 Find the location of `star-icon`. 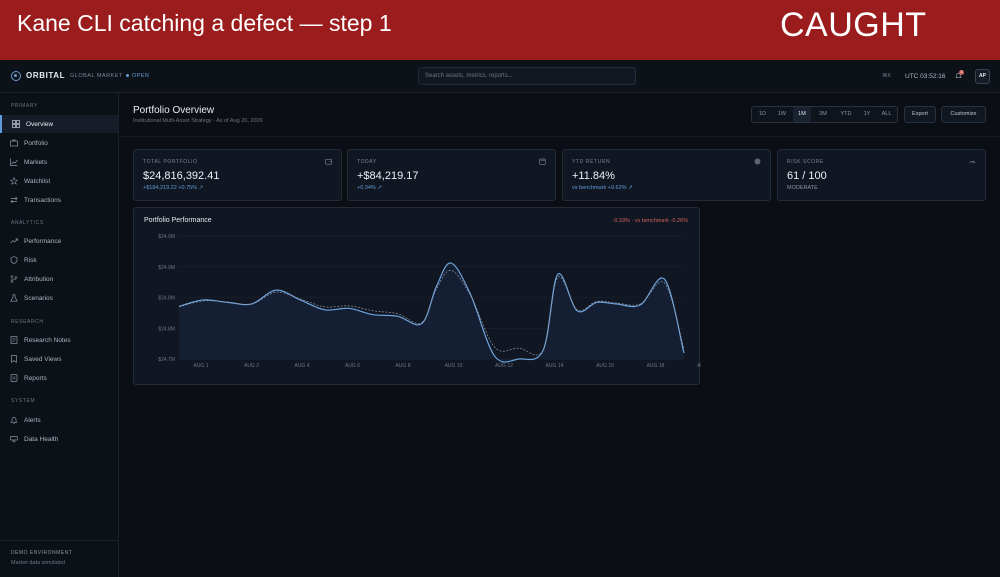

star-icon is located at coordinates (14, 181).